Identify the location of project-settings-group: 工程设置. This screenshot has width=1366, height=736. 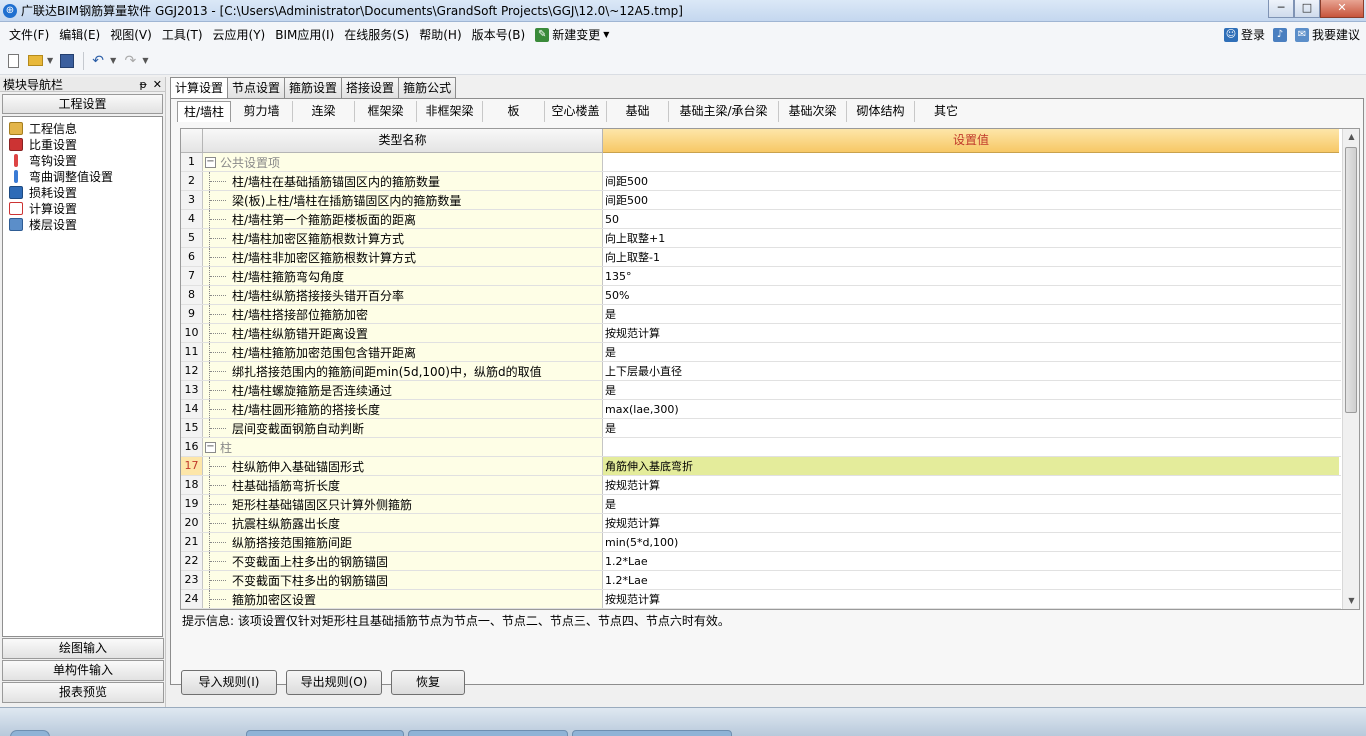
(82, 104).